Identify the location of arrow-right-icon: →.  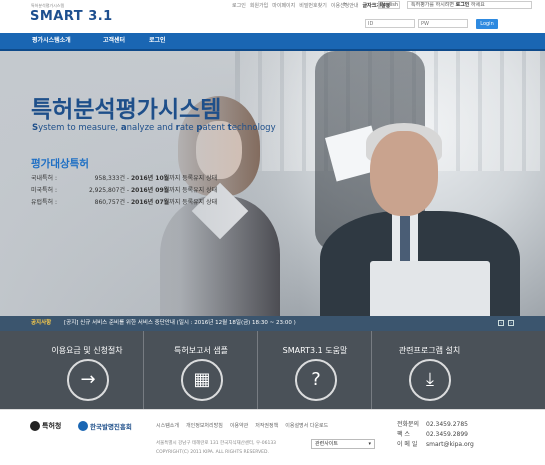
(88, 380).